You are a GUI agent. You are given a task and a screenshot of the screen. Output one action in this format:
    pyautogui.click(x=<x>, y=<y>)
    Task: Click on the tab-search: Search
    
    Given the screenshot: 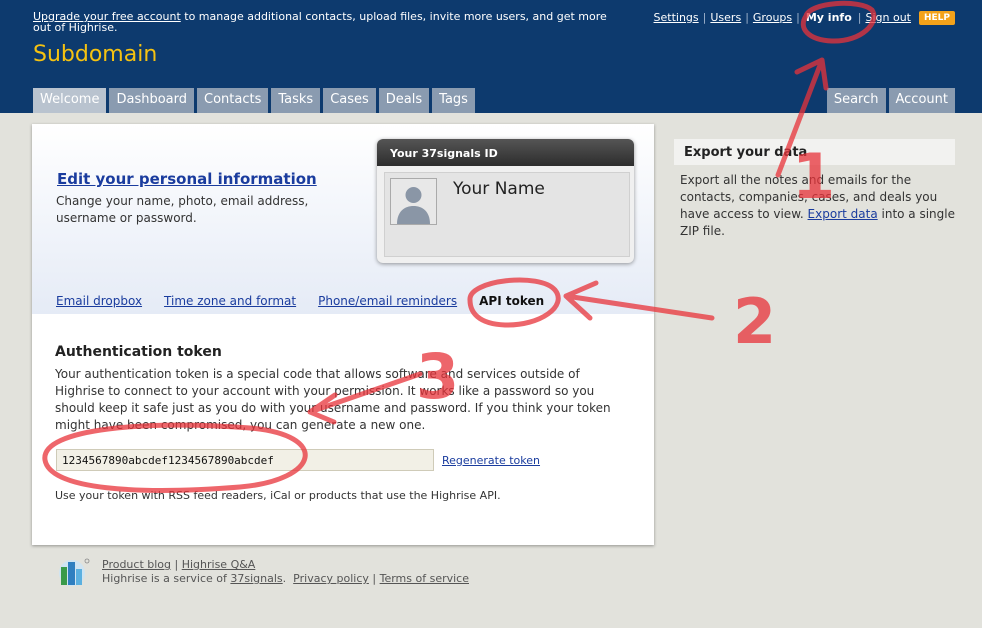 What is the action you would take?
    pyautogui.click(x=856, y=100)
    